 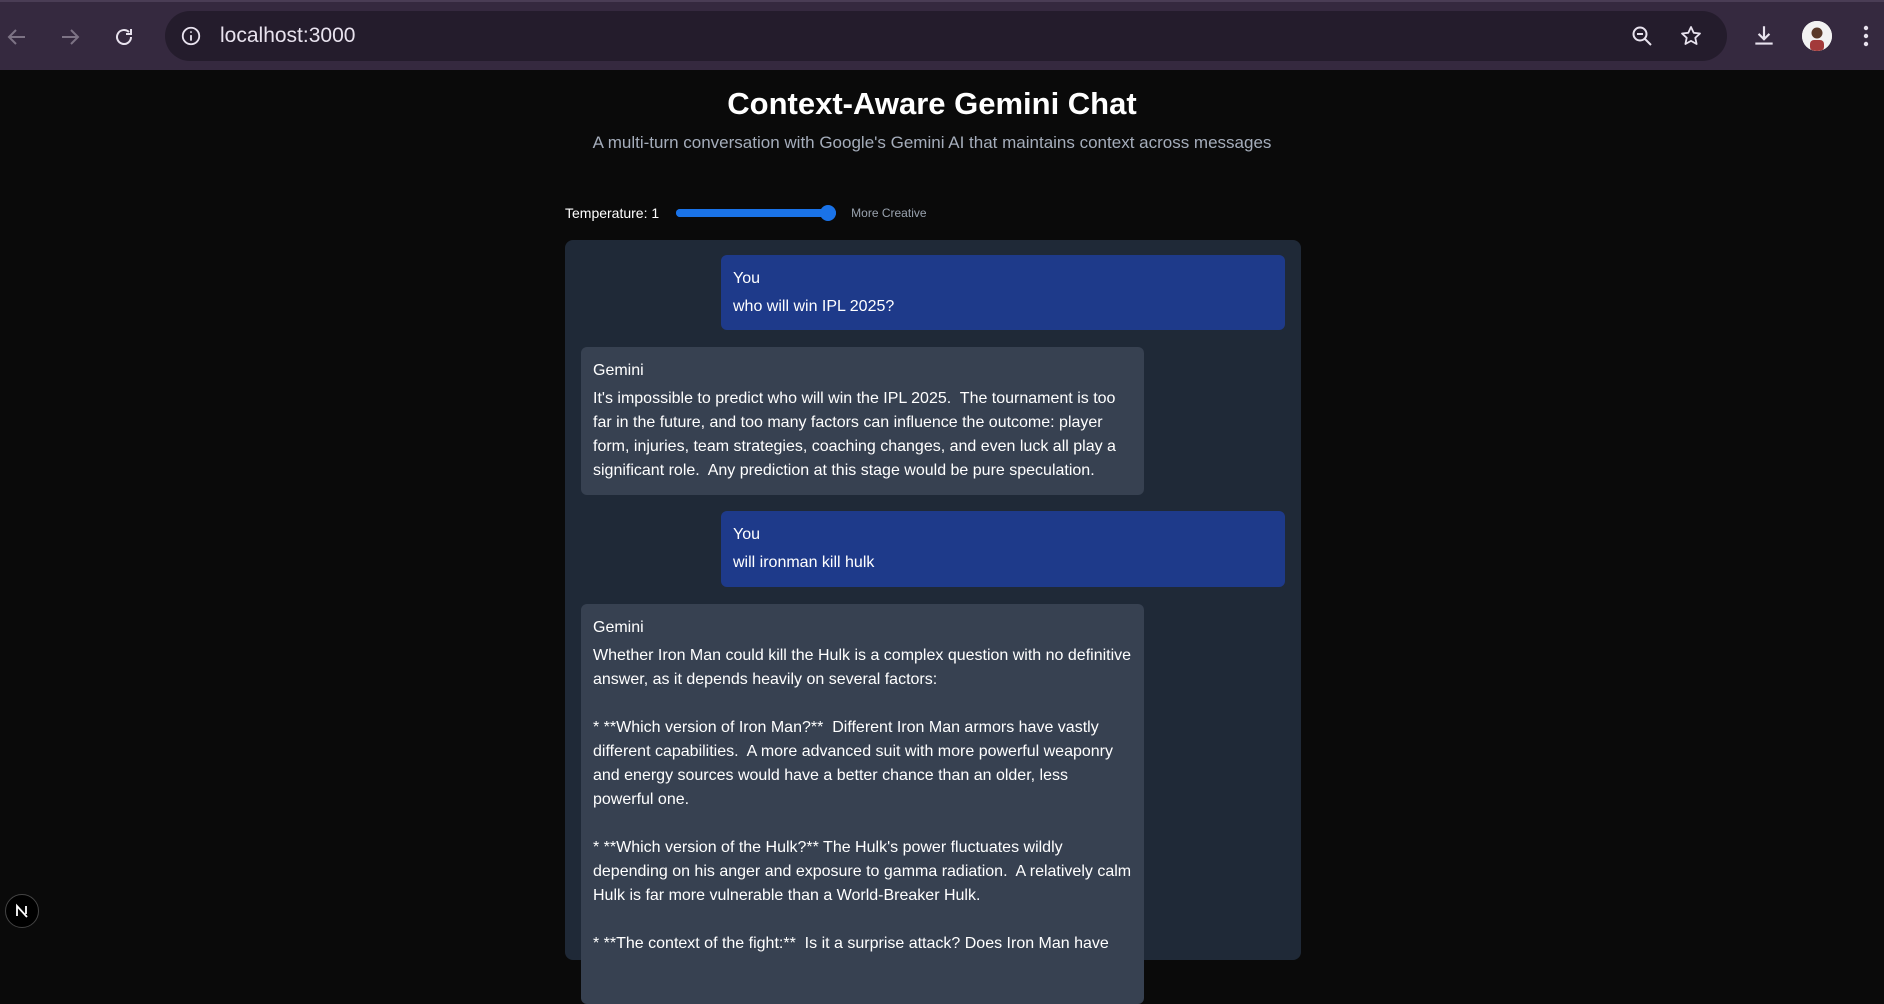 What do you see at coordinates (1691, 36) in the screenshot?
I see `star-icon` at bounding box center [1691, 36].